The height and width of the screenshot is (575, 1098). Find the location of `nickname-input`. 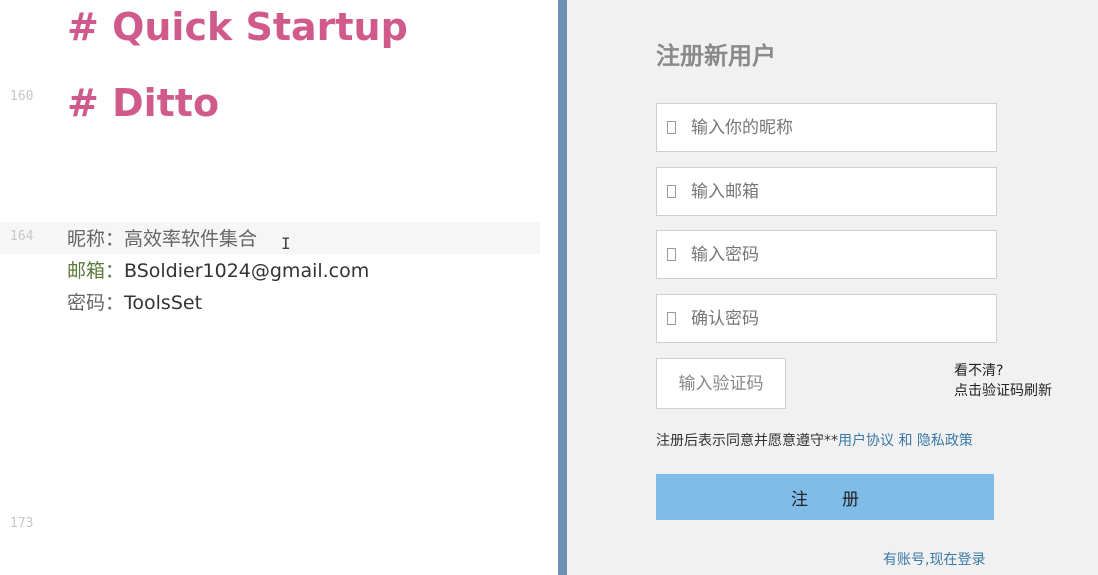

nickname-input is located at coordinates (839, 127).